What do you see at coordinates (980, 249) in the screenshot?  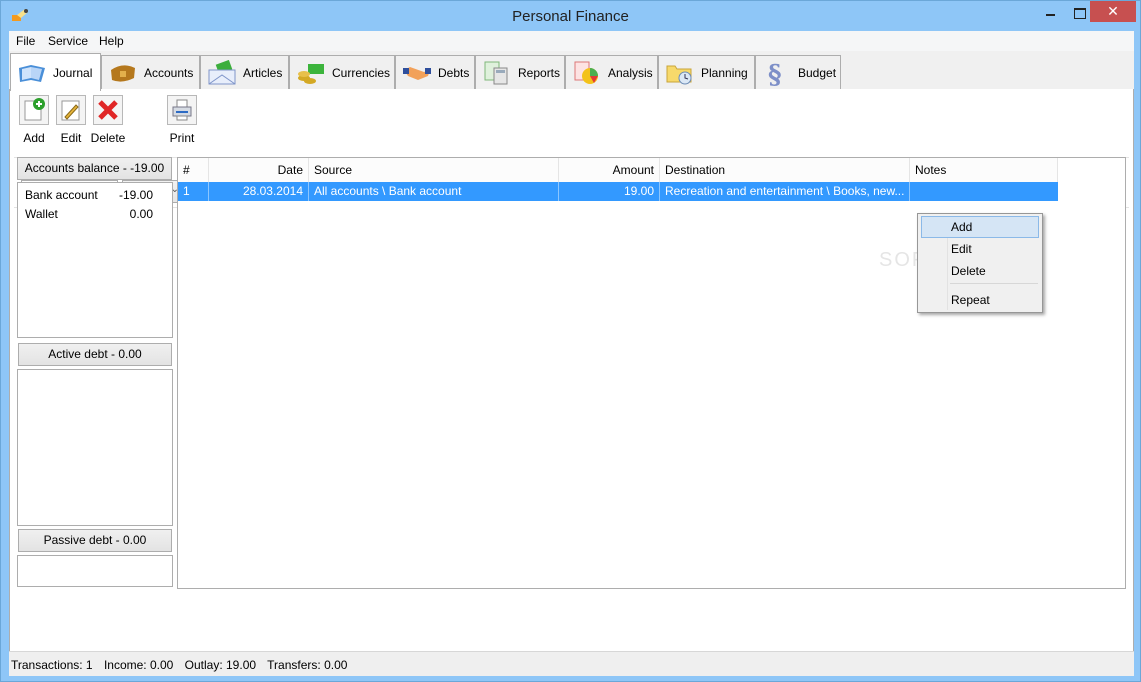 I see `context-menu-edit: Edit` at bounding box center [980, 249].